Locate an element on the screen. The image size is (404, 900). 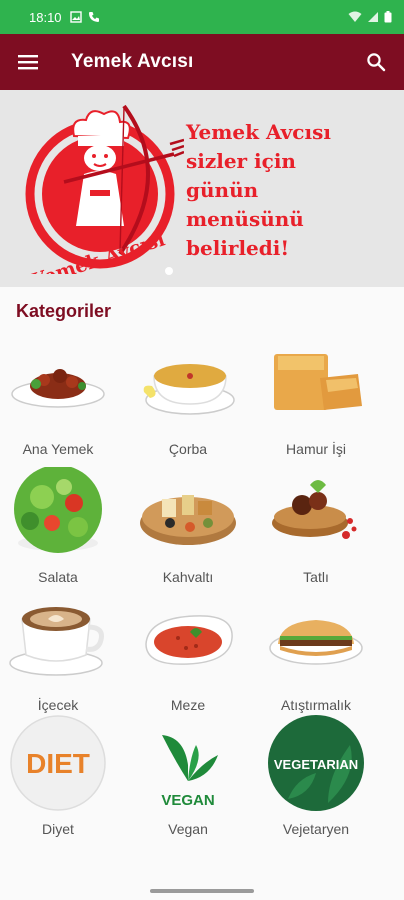
wifi-icon is located at coordinates (355, 16).